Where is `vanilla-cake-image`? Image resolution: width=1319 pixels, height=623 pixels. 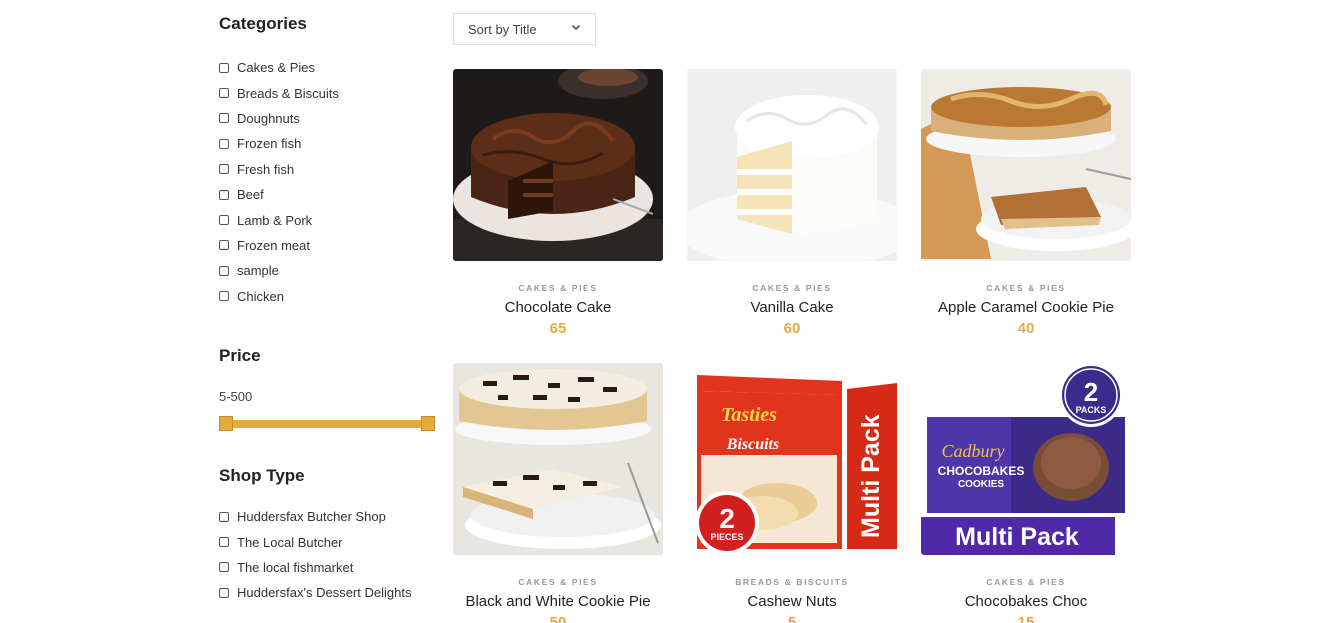 vanilla-cake-image is located at coordinates (792, 165).